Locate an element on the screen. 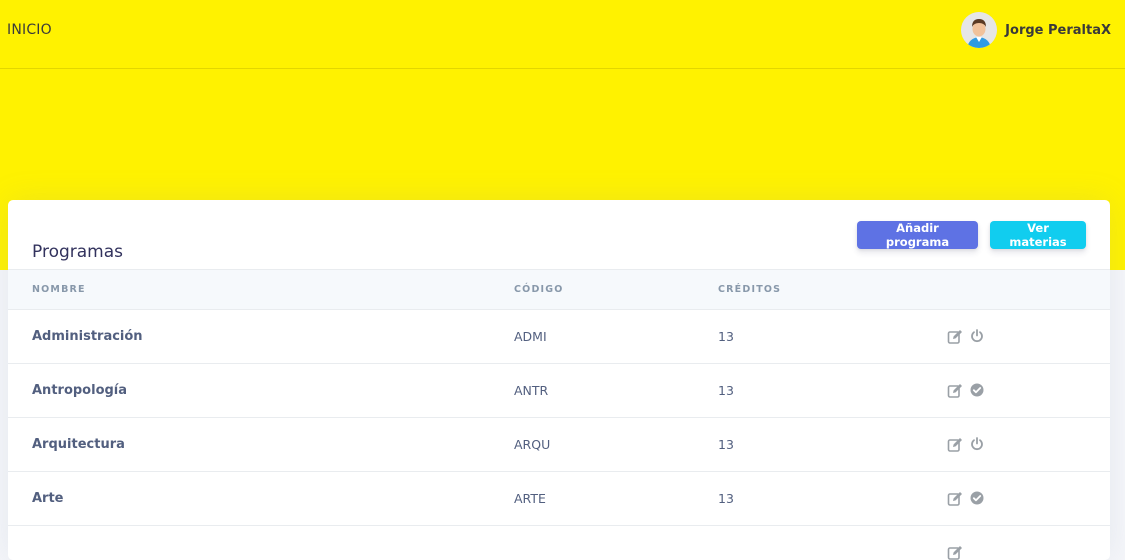 This screenshot has width=1125, height=560. program-code: ARTE is located at coordinates (616, 499).